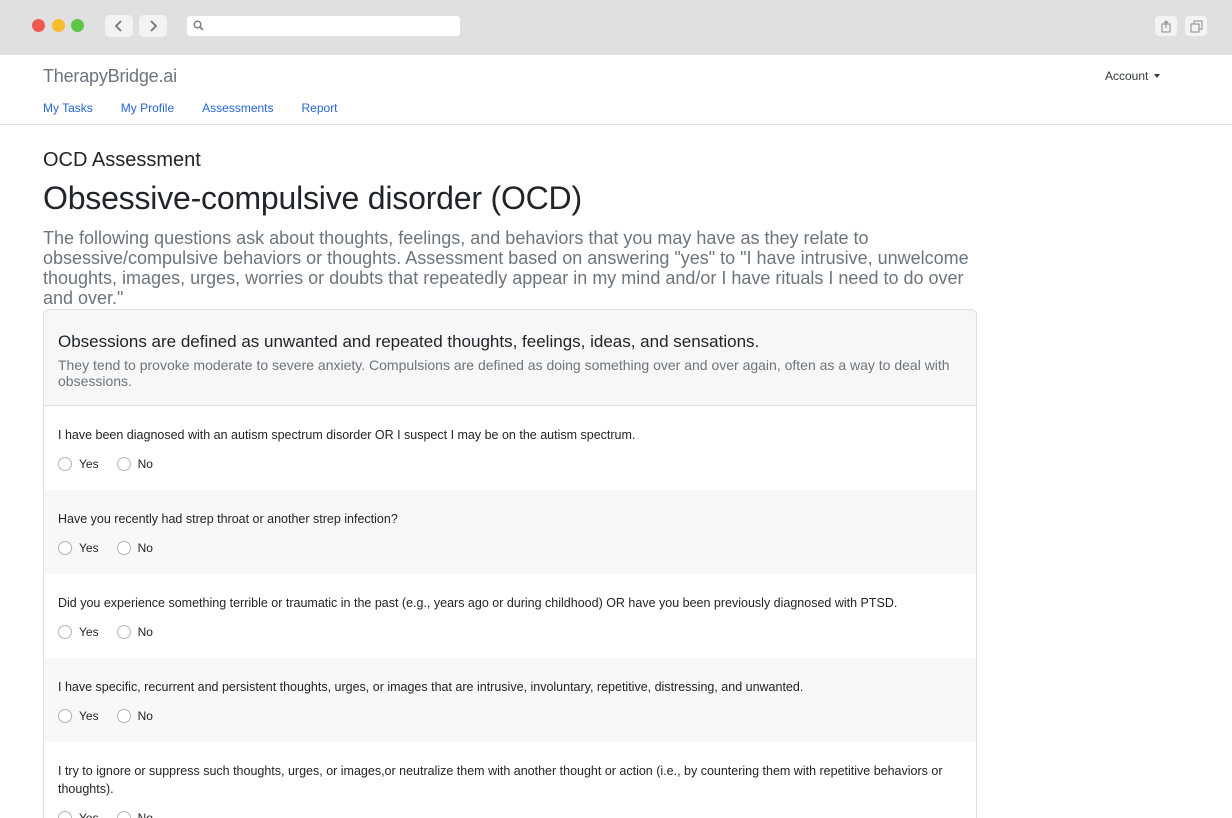 The image size is (1232, 818). I want to click on chevron-left-icon, so click(118, 26).